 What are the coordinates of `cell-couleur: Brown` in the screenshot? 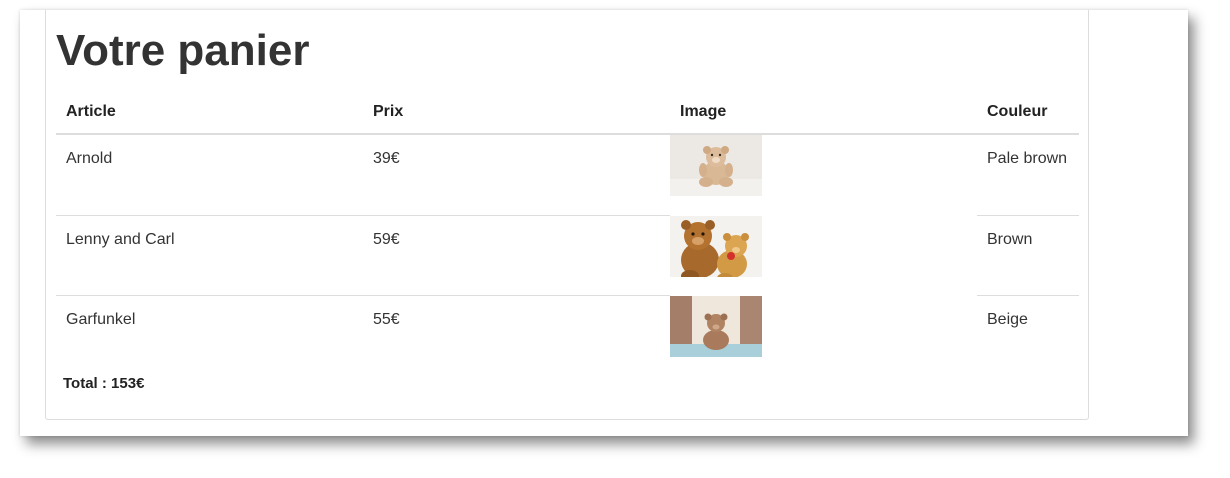 It's located at (1028, 255).